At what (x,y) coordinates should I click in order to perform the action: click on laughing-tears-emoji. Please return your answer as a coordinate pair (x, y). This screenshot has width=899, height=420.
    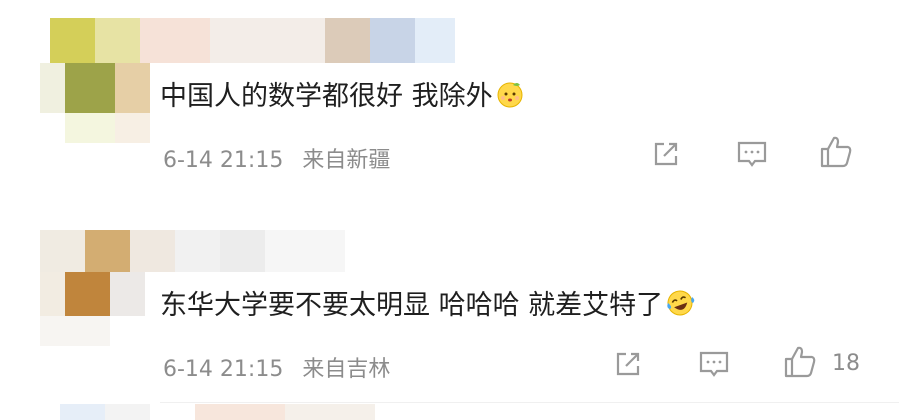
    Looking at the image, I should click on (680, 303).